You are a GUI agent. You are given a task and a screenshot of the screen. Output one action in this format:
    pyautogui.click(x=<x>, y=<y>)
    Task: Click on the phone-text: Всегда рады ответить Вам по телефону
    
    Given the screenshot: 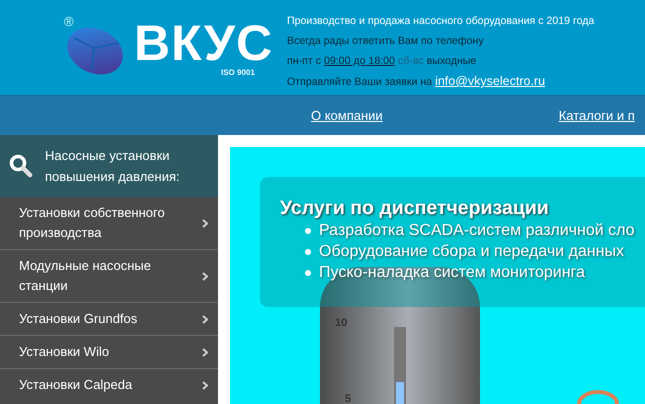 What is the action you would take?
    pyautogui.click(x=386, y=41)
    